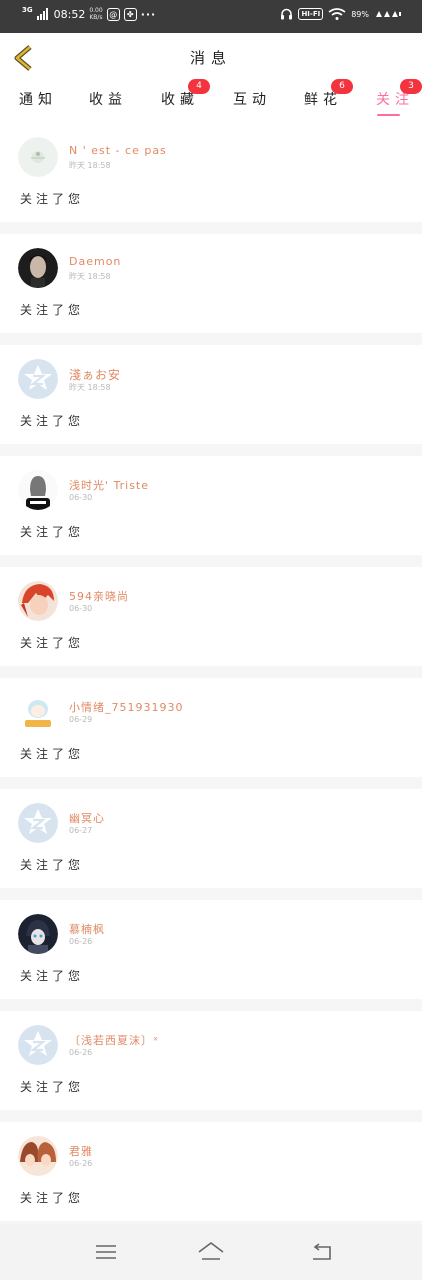  What do you see at coordinates (69, 14) in the screenshot?
I see `clock: 08:52` at bounding box center [69, 14].